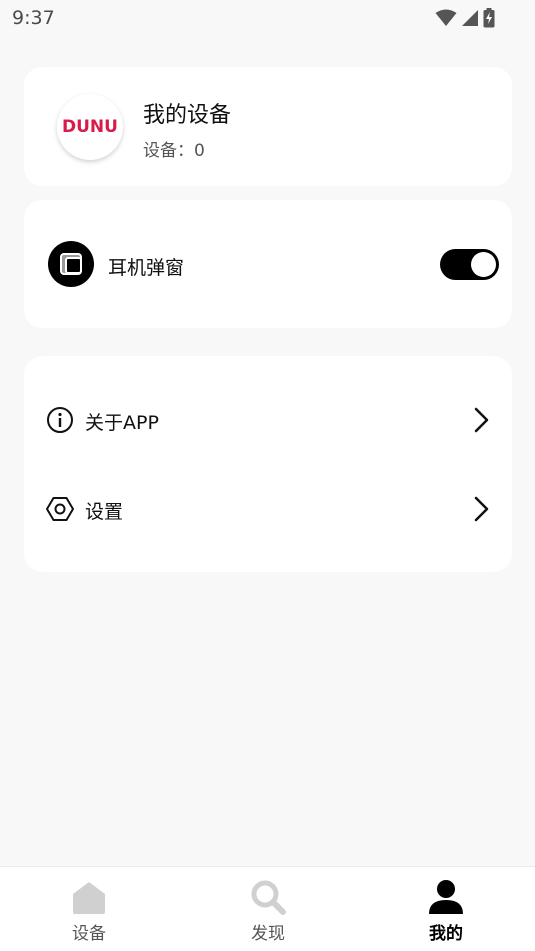 This screenshot has height=951, width=535. I want to click on device-count: 设备：0, so click(174, 151).